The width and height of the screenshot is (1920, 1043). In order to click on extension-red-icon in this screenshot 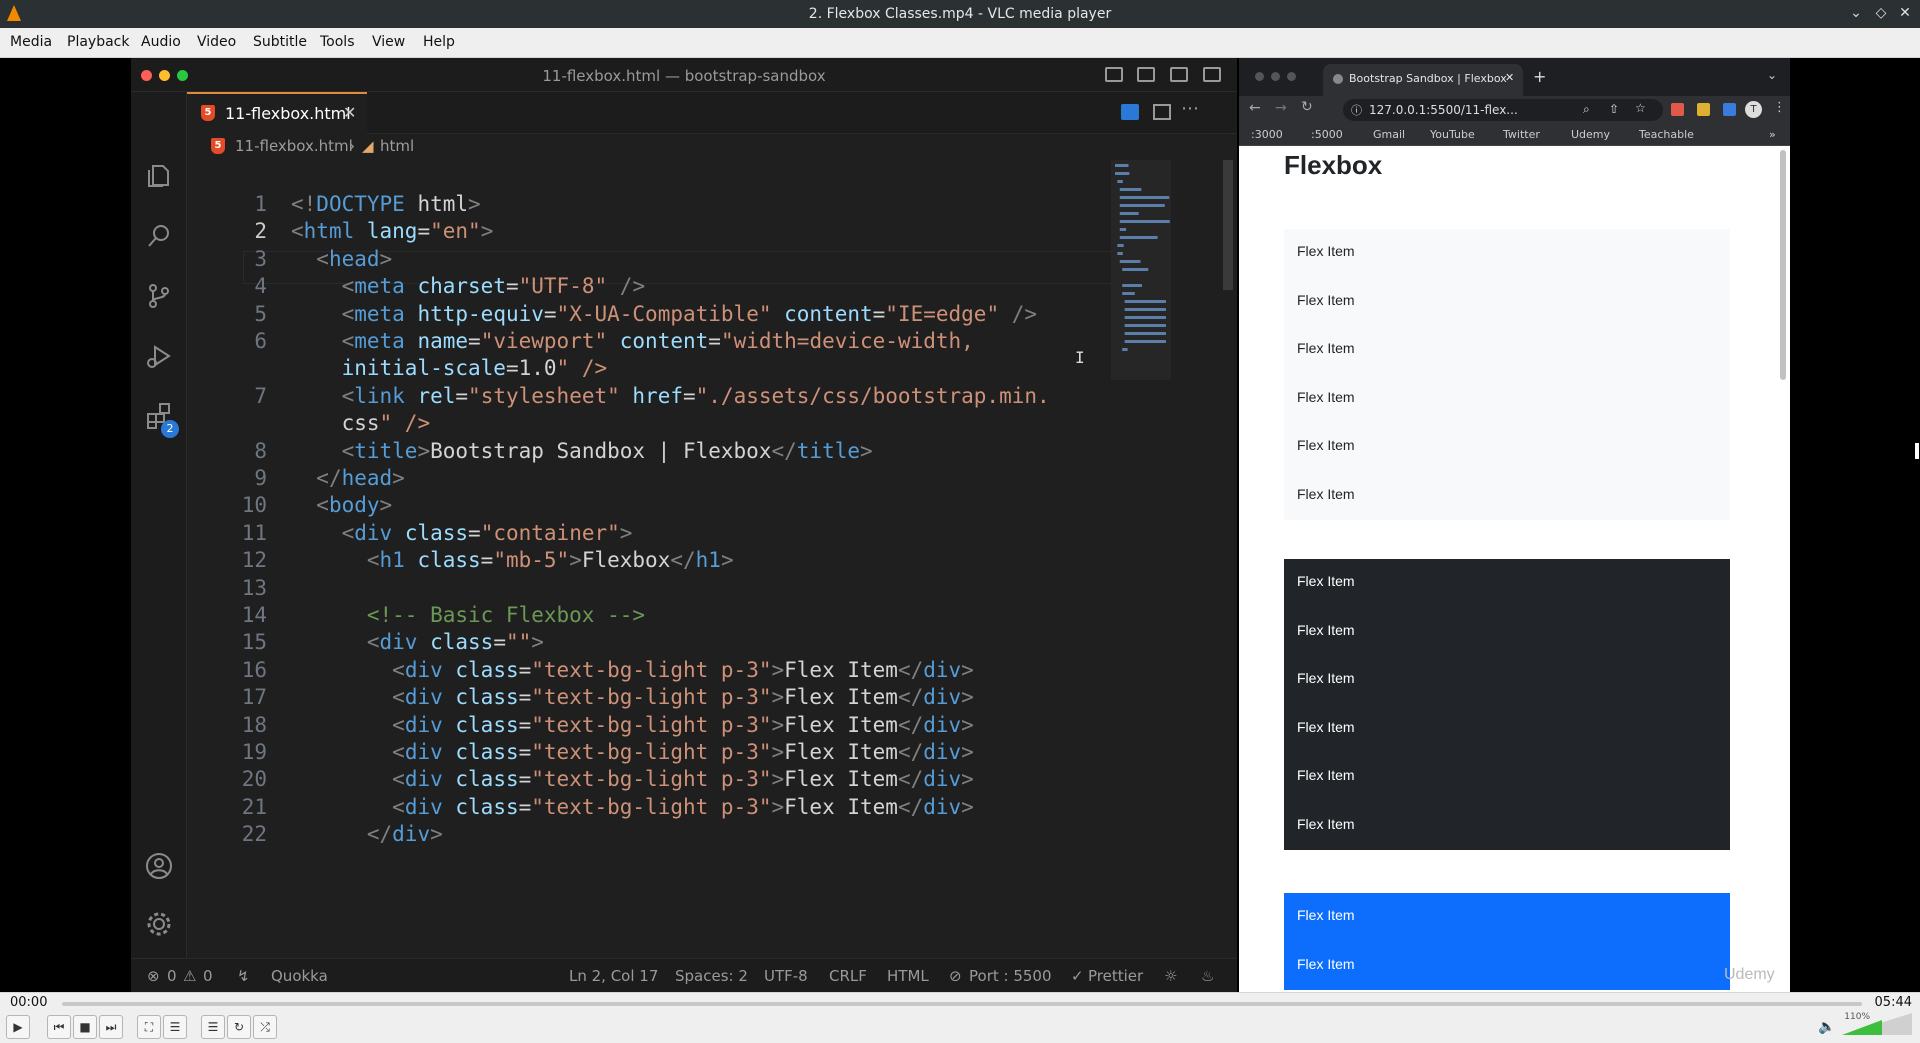, I will do `click(1677, 109)`.